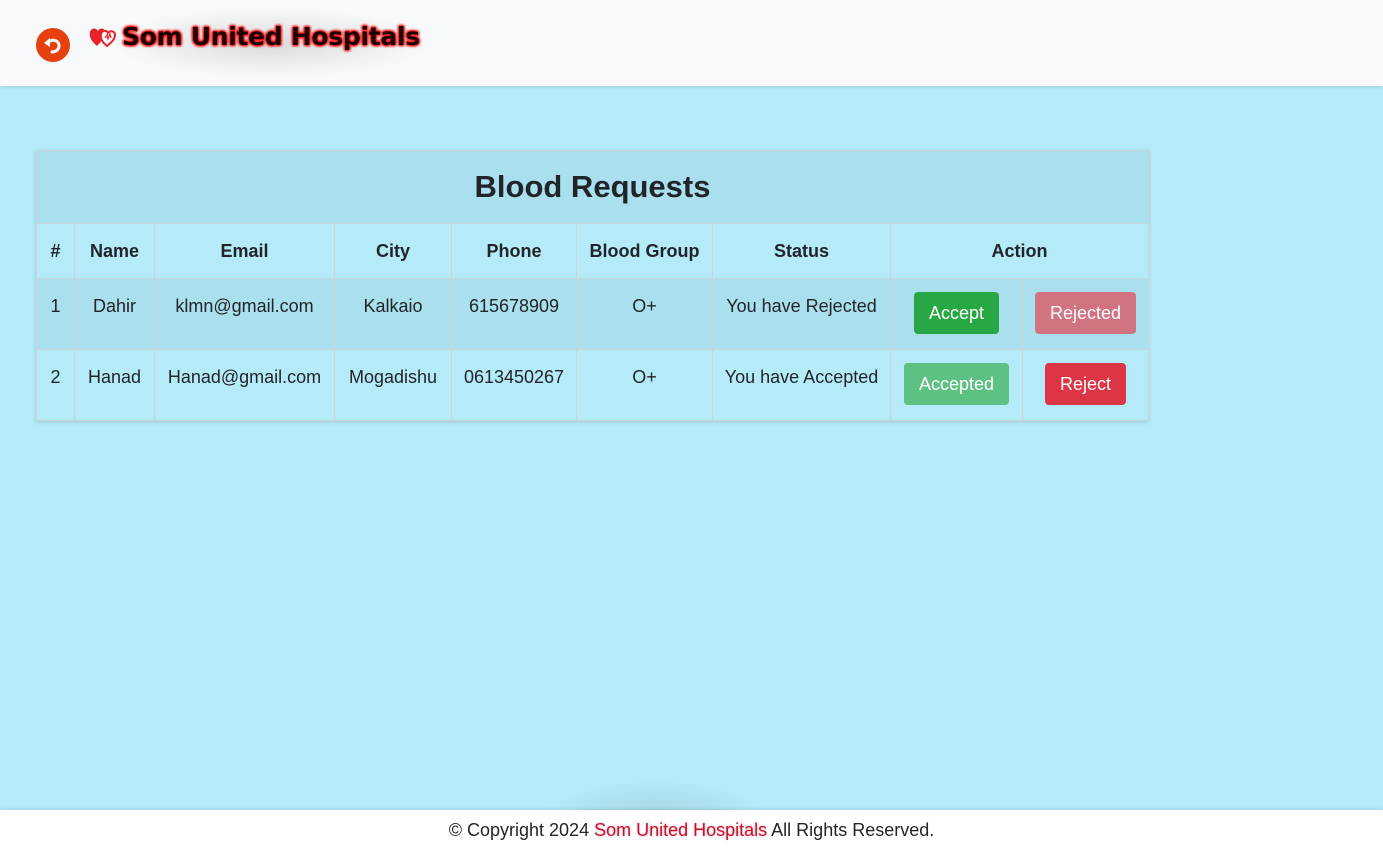 Image resolution: width=1383 pixels, height=863 pixels. Describe the element at coordinates (801, 385) in the screenshot. I see `row-status: You have Accepted` at that location.